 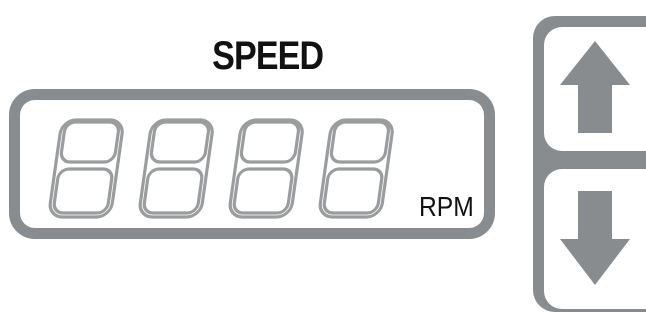 I want to click on speed-down-button, so click(x=595, y=239).